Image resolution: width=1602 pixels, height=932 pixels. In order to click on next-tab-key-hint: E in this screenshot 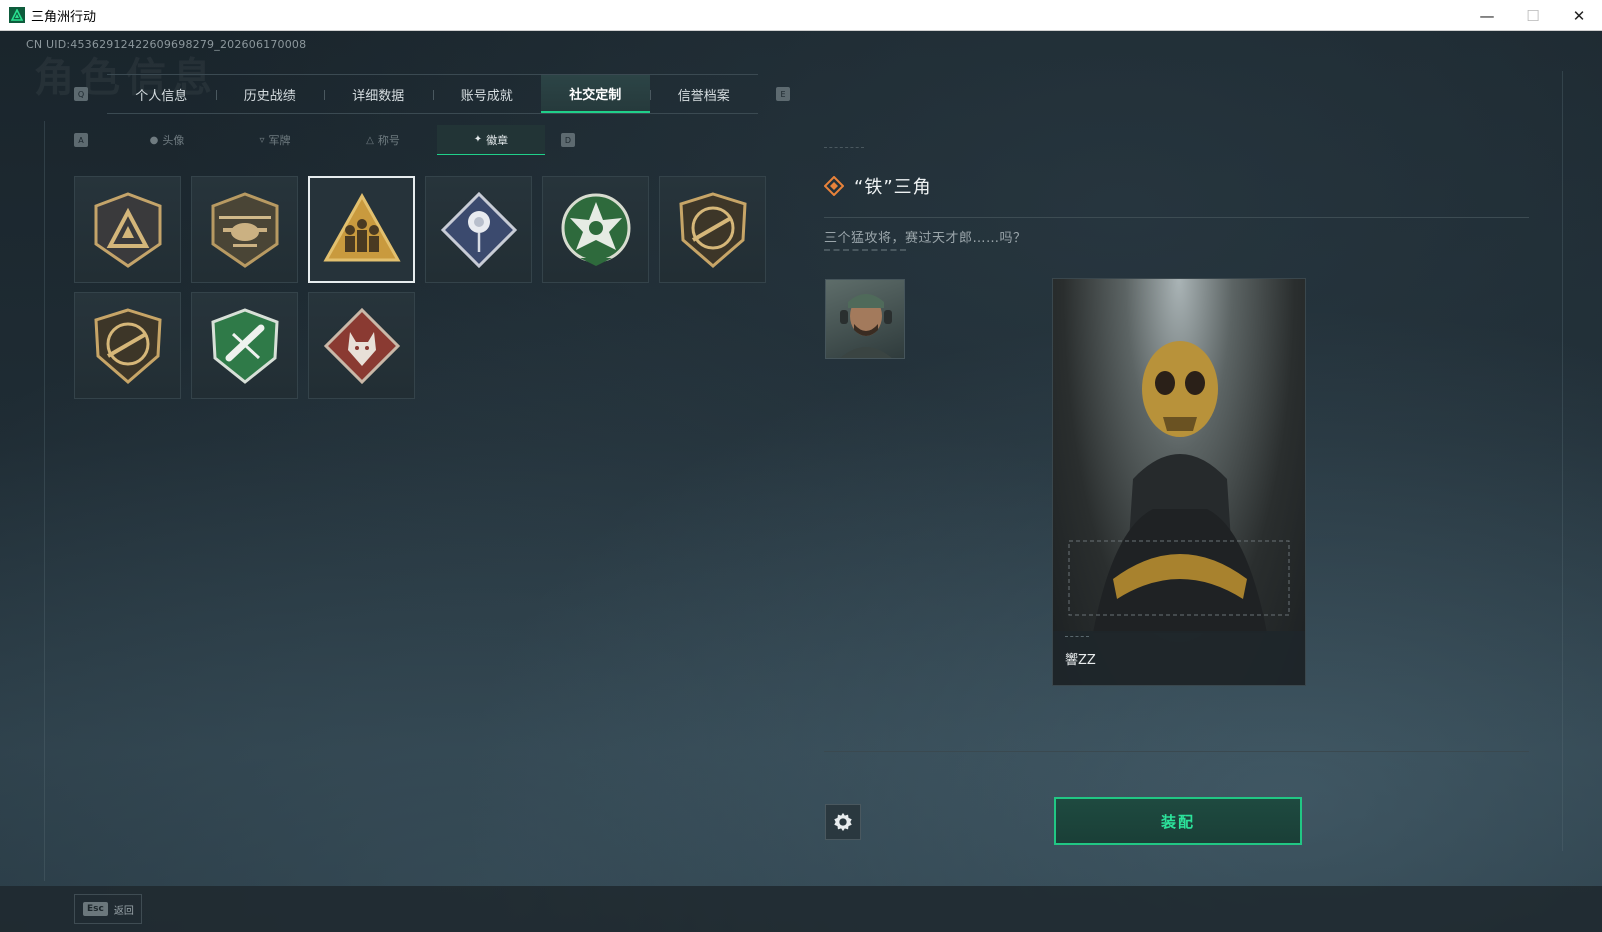, I will do `click(783, 94)`.